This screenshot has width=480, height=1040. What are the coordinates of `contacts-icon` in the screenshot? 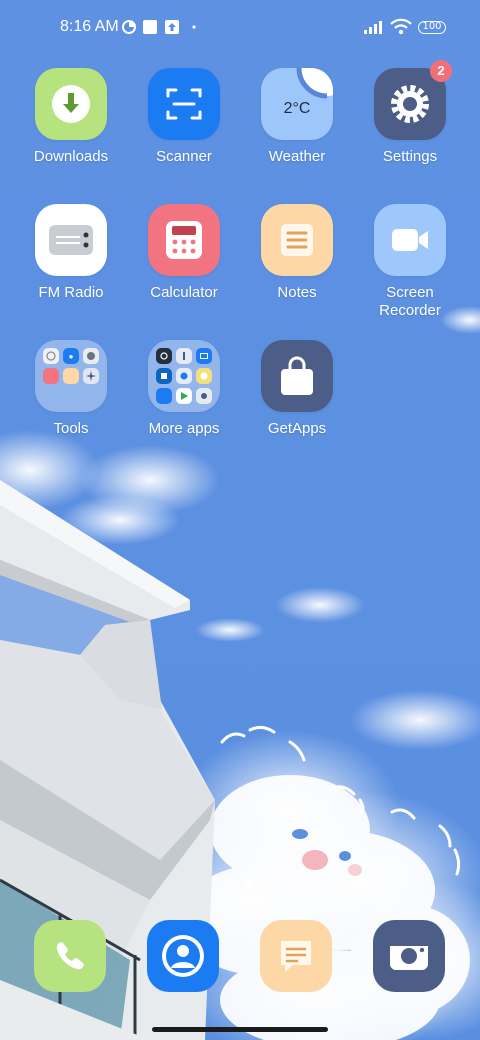 It's located at (183, 956).